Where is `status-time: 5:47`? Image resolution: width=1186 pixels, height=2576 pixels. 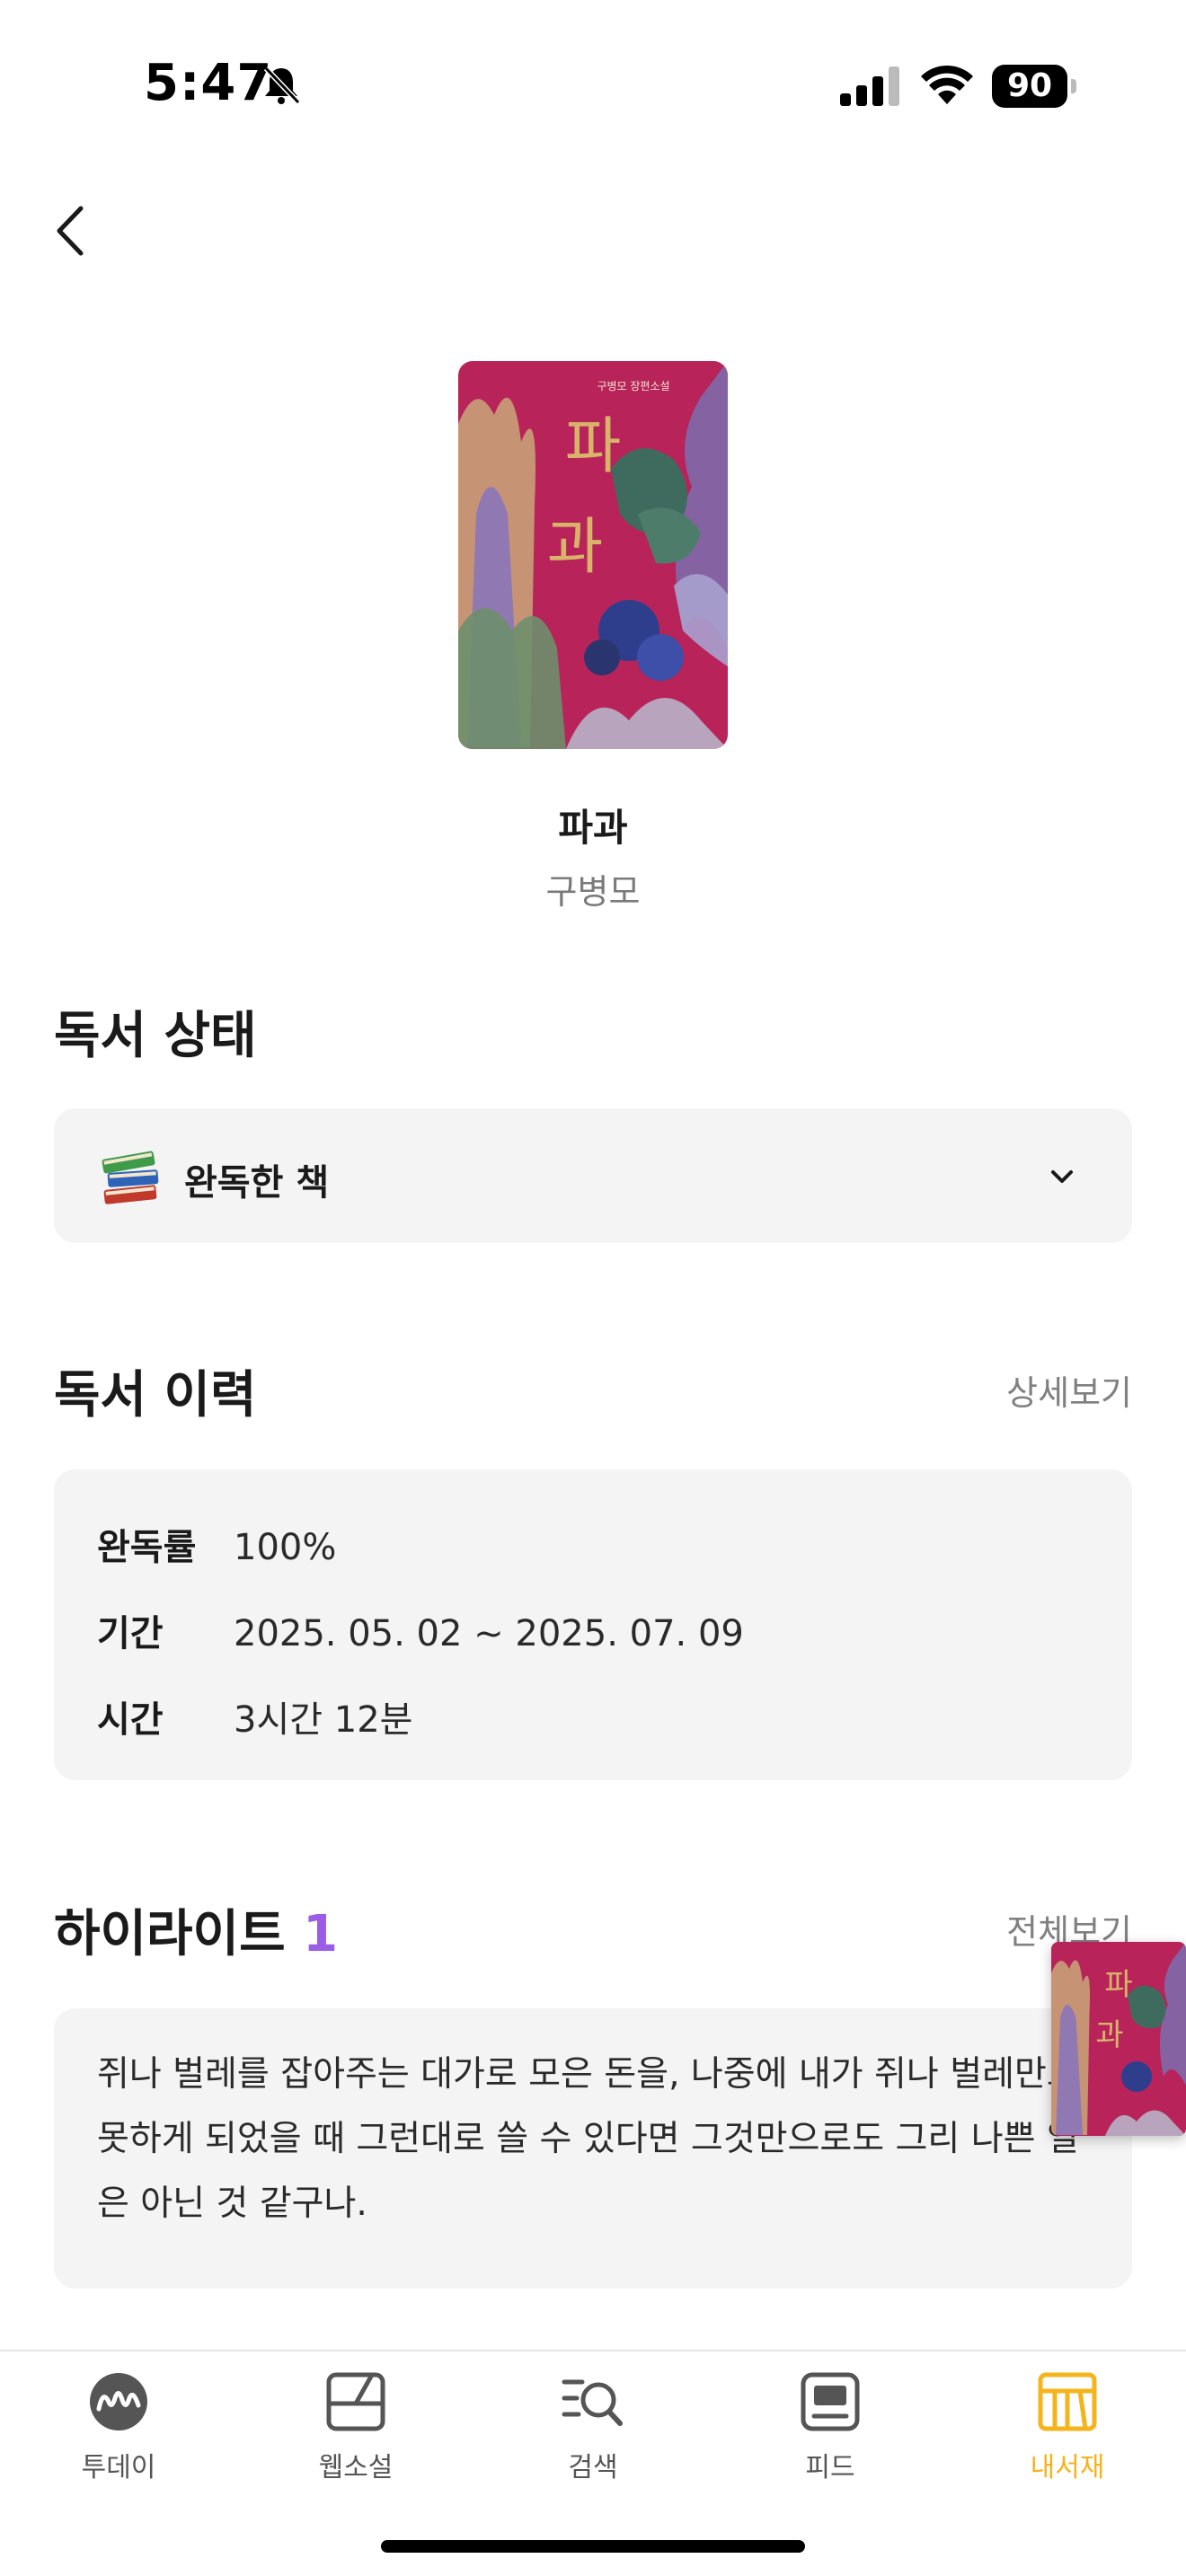
status-time: 5:47 is located at coordinates (208, 83).